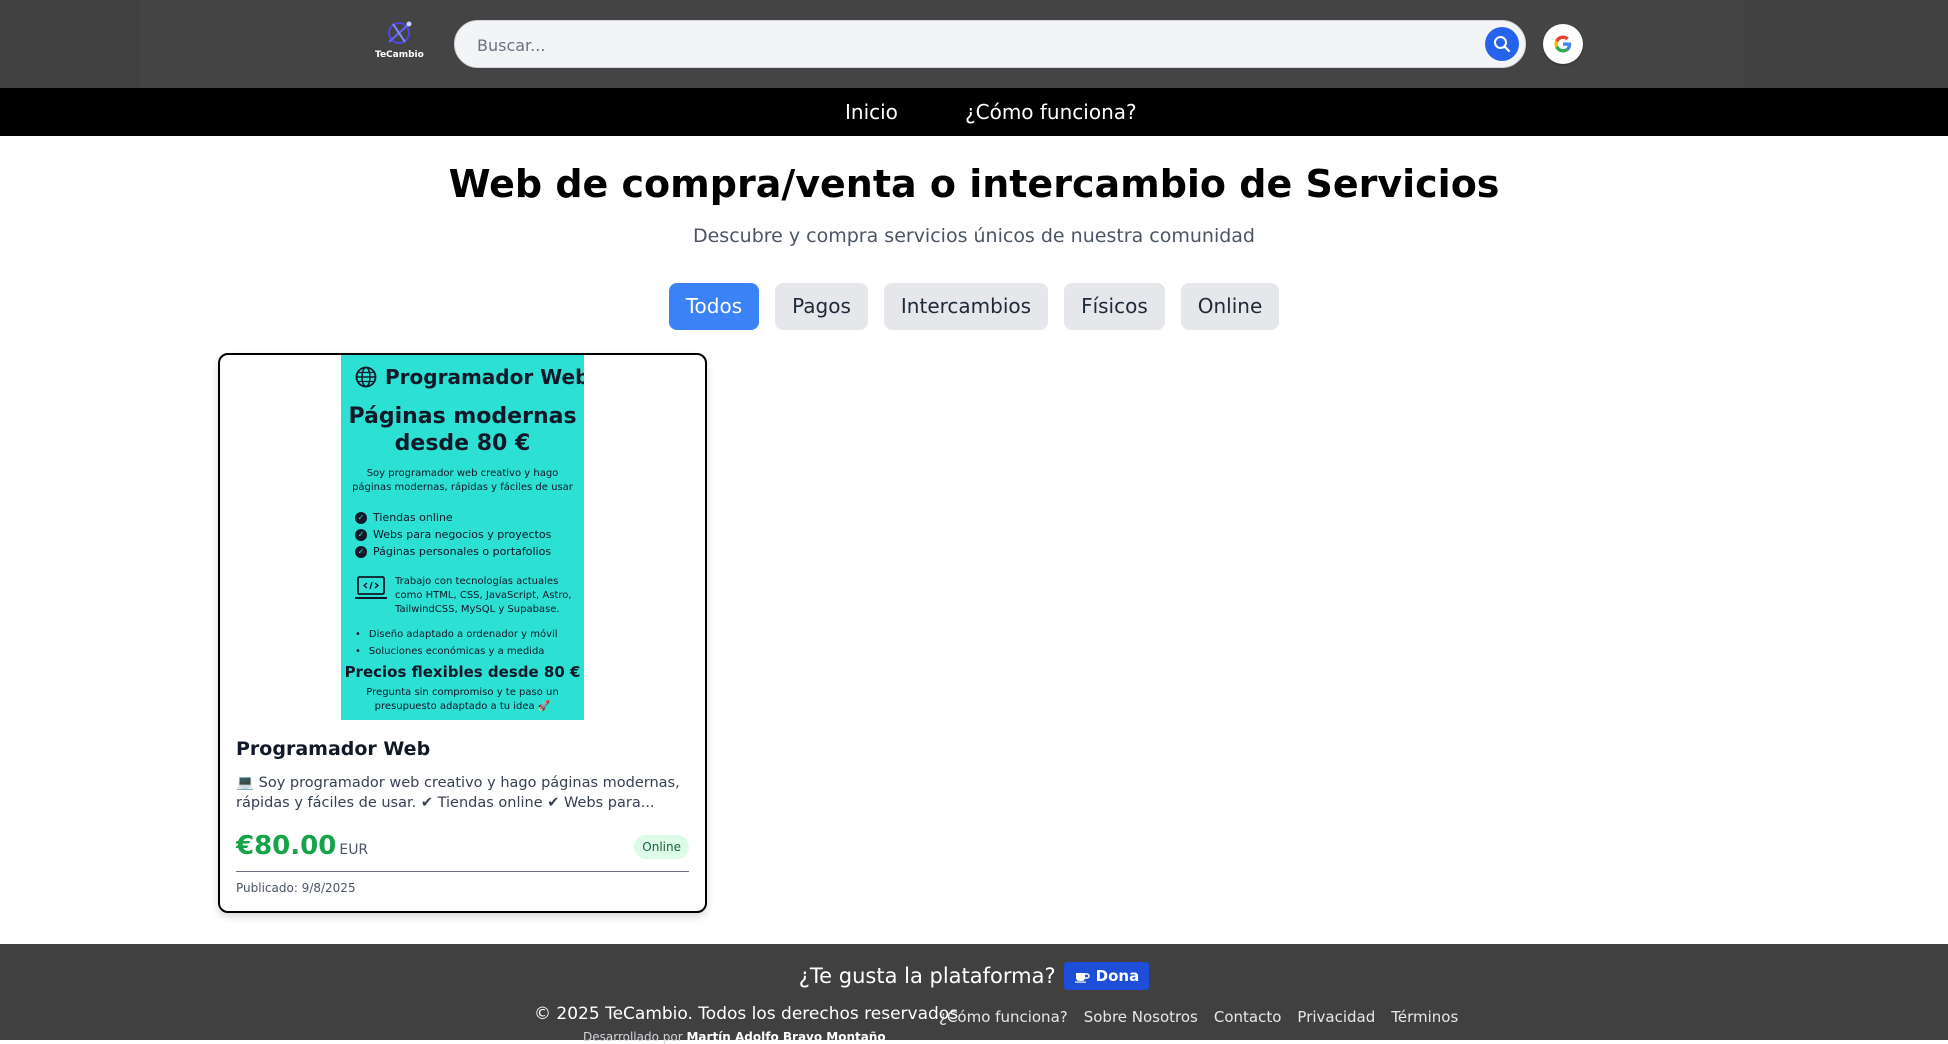 The image size is (1948, 1044). What do you see at coordinates (484, 377) in the screenshot?
I see `image-heading-text: Programador Web` at bounding box center [484, 377].